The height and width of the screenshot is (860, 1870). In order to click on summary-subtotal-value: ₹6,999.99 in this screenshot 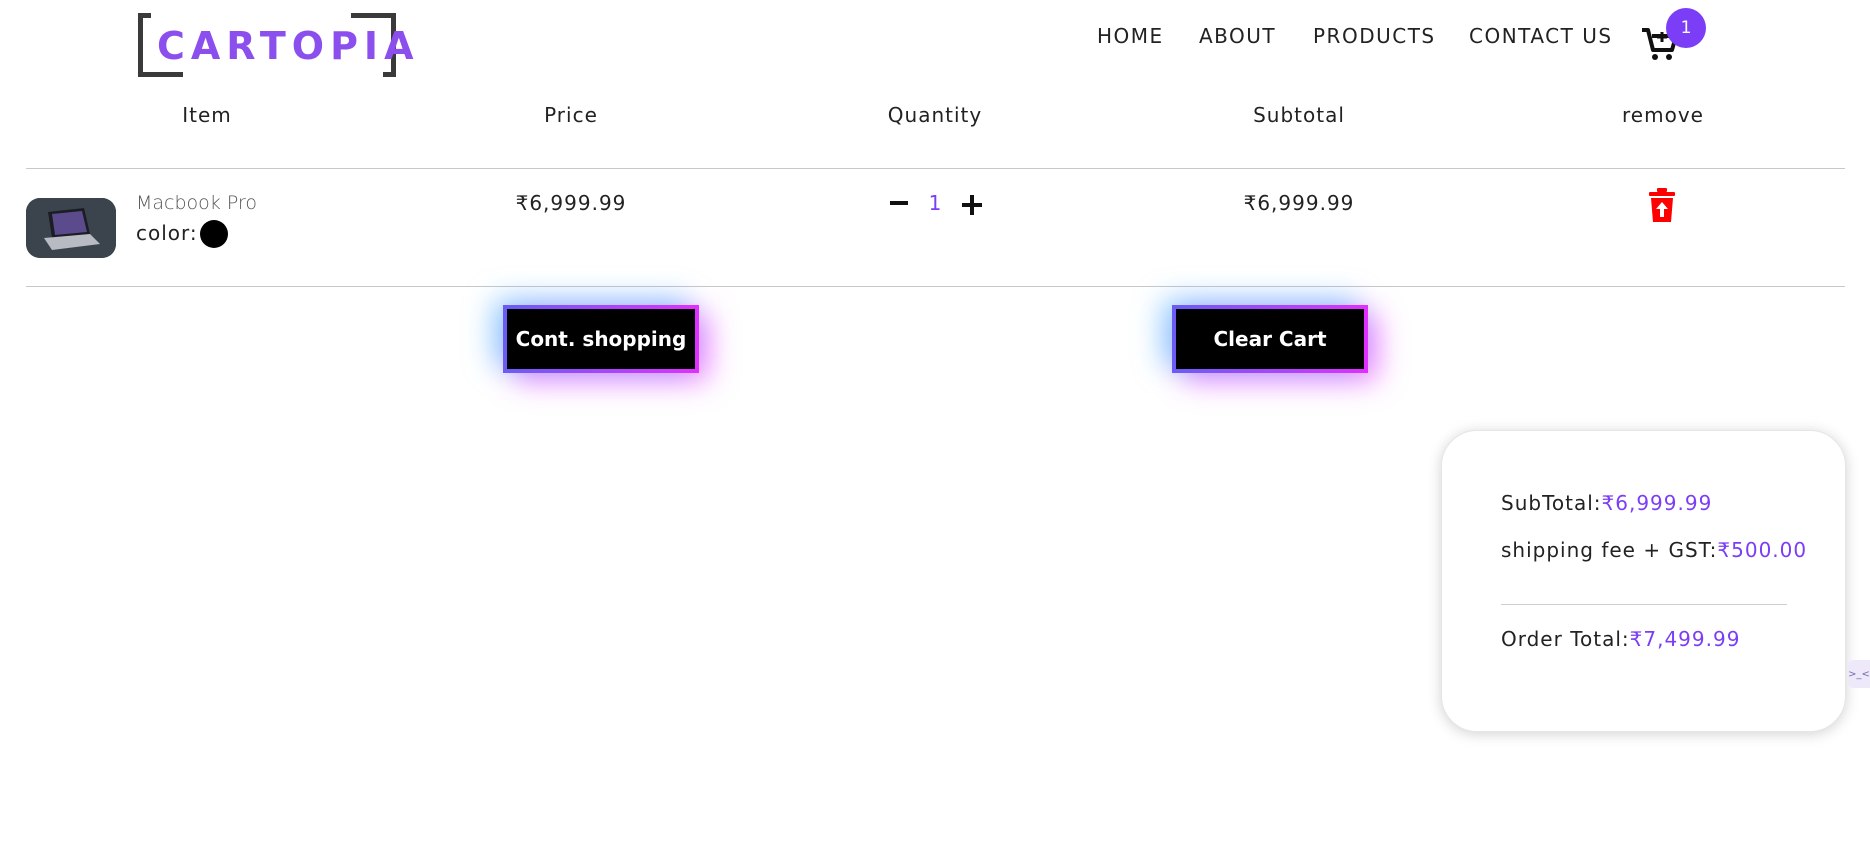, I will do `click(1657, 503)`.